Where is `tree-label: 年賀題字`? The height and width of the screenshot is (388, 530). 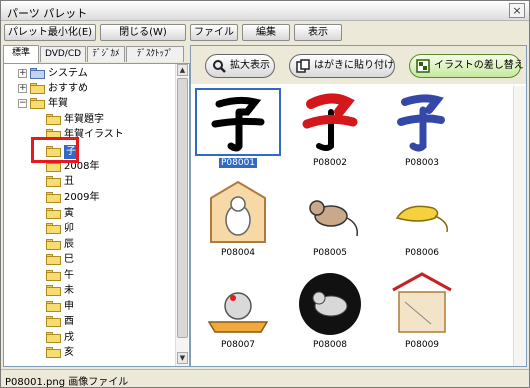
tree-label: 年賀題字 is located at coordinates (84, 119).